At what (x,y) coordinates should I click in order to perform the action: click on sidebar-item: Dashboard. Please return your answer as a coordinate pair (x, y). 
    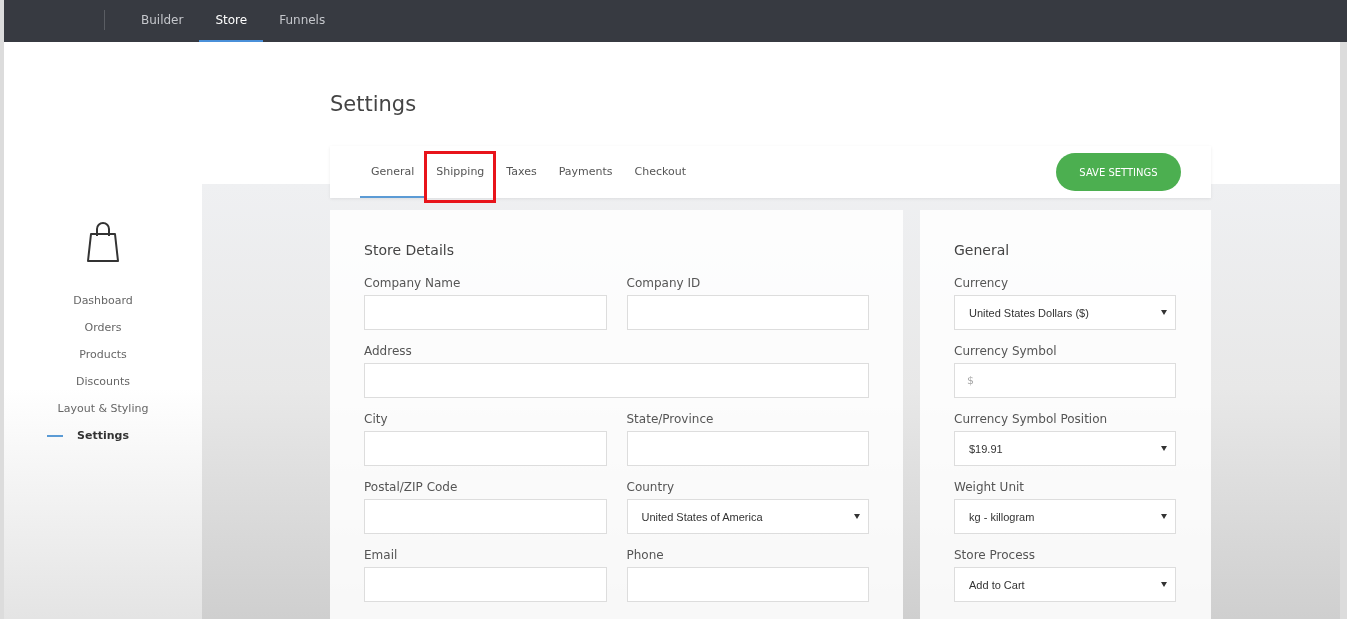
    Looking at the image, I should click on (103, 300).